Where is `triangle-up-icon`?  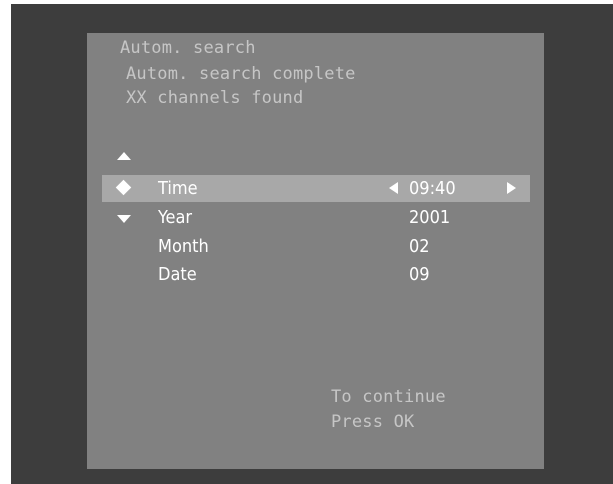 triangle-up-icon is located at coordinates (124, 156).